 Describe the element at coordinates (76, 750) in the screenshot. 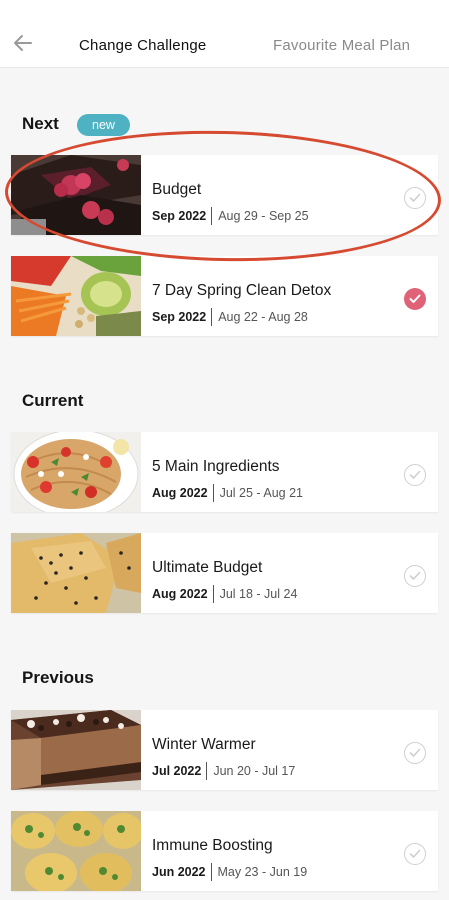

I see `chocolate-cheesecake-thumbnail` at that location.